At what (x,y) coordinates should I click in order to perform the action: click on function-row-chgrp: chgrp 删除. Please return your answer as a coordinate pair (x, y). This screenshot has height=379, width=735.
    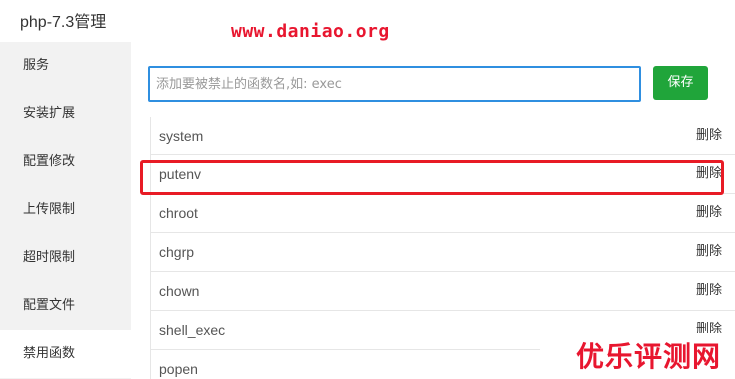
    Looking at the image, I should click on (443, 252).